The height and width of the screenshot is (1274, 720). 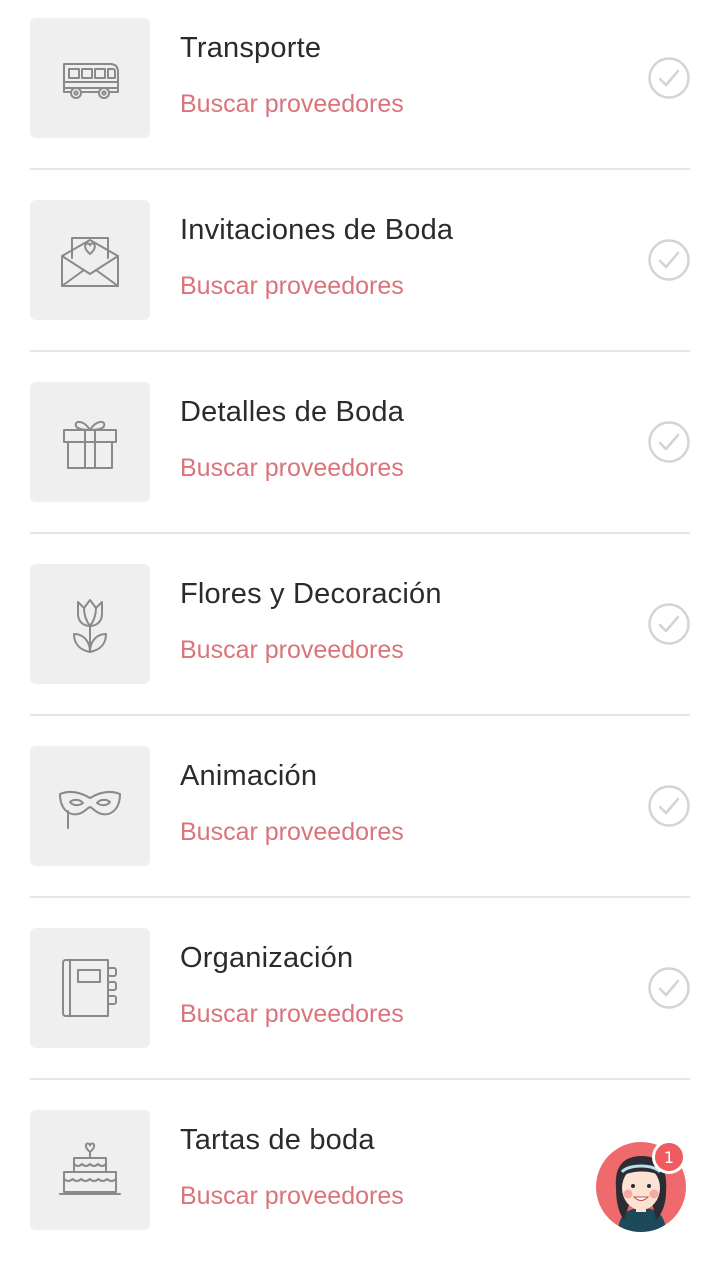 I want to click on planner-icon, so click(x=89, y=988).